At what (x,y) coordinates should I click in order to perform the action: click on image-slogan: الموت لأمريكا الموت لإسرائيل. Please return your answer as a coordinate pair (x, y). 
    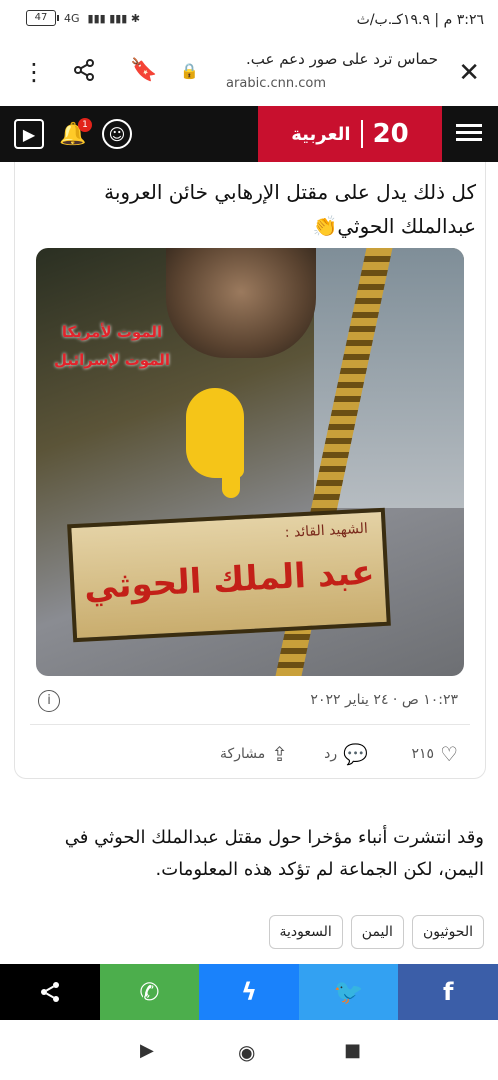
    Looking at the image, I should click on (112, 358).